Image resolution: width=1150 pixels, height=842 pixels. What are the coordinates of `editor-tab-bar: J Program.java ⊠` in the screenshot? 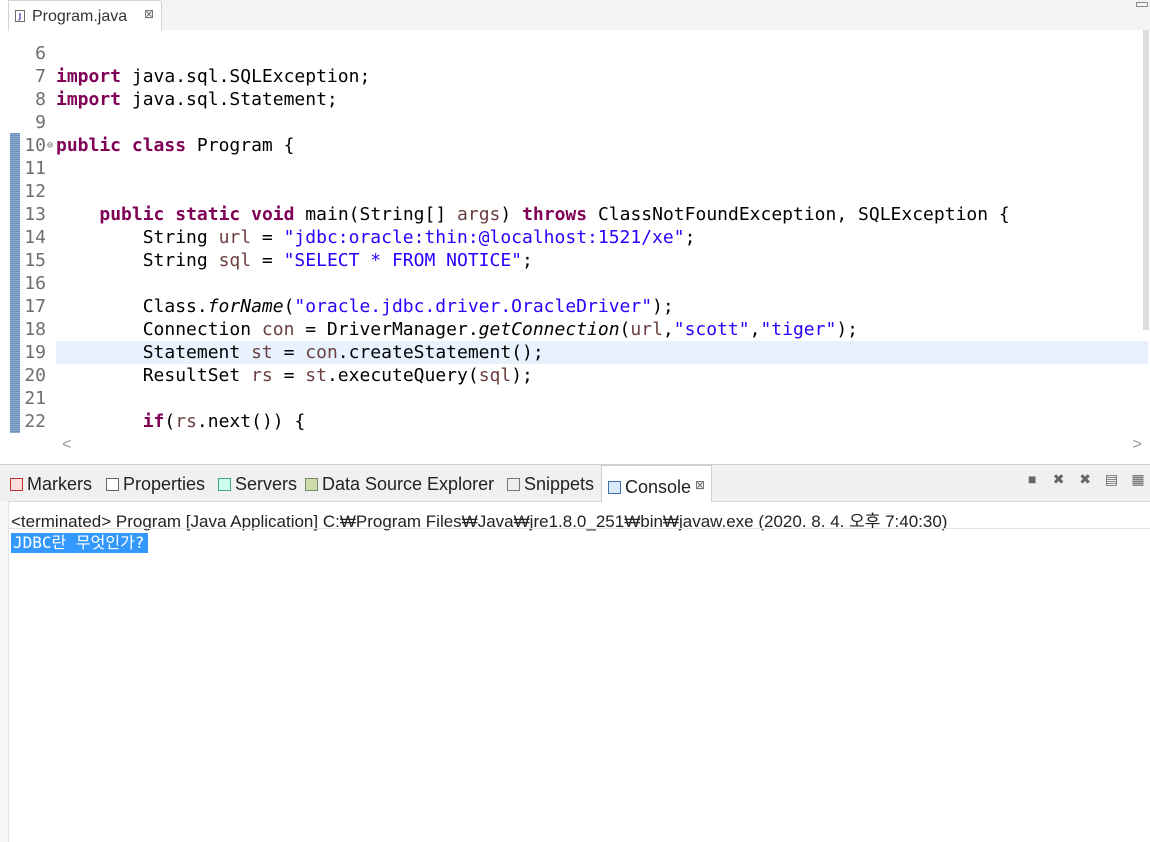 It's located at (579, 15).